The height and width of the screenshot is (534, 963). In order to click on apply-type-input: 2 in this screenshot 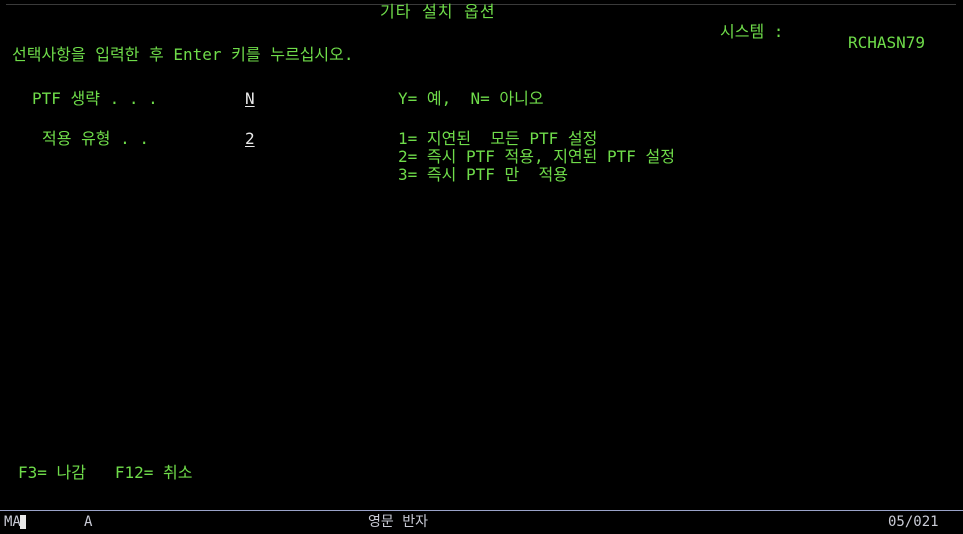, I will do `click(250, 139)`.